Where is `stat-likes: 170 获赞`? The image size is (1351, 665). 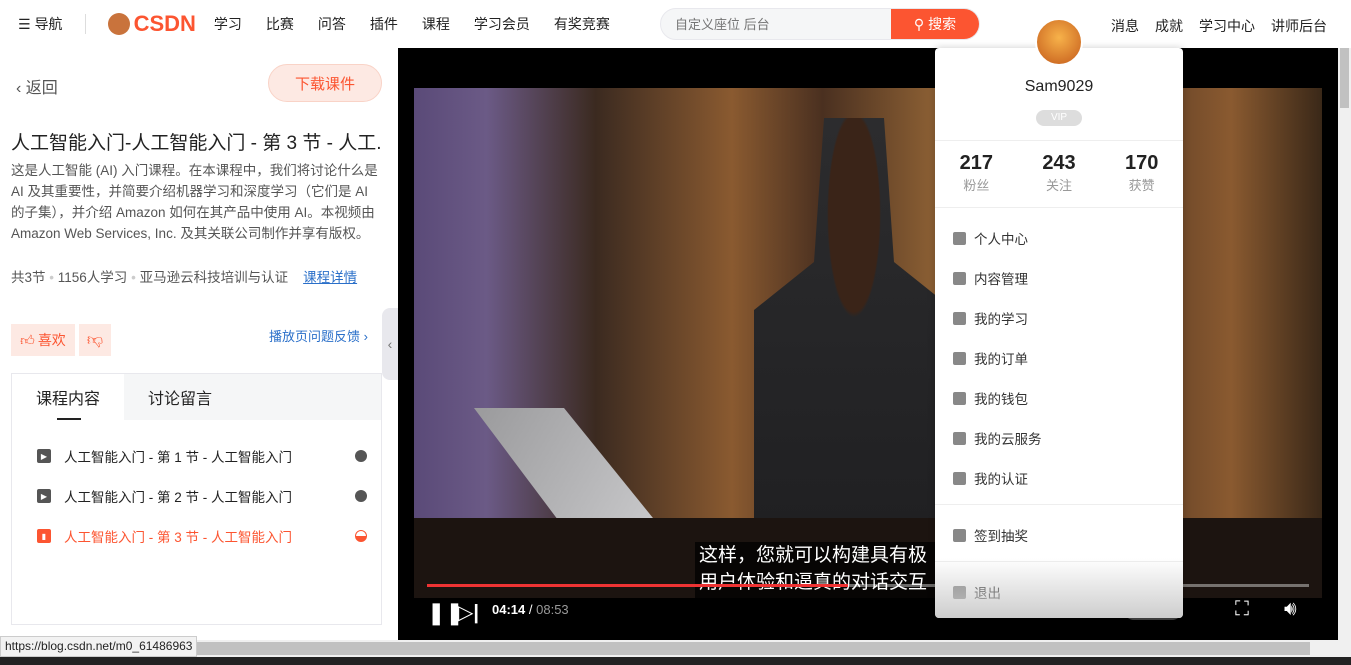
stat-likes: 170 获赞 is located at coordinates (1141, 173).